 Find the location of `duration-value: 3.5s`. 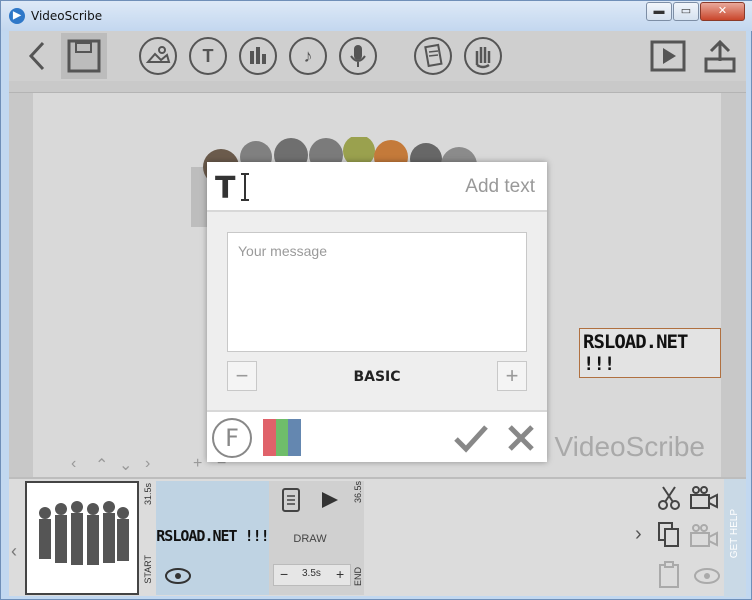

duration-value: 3.5s is located at coordinates (311, 573).